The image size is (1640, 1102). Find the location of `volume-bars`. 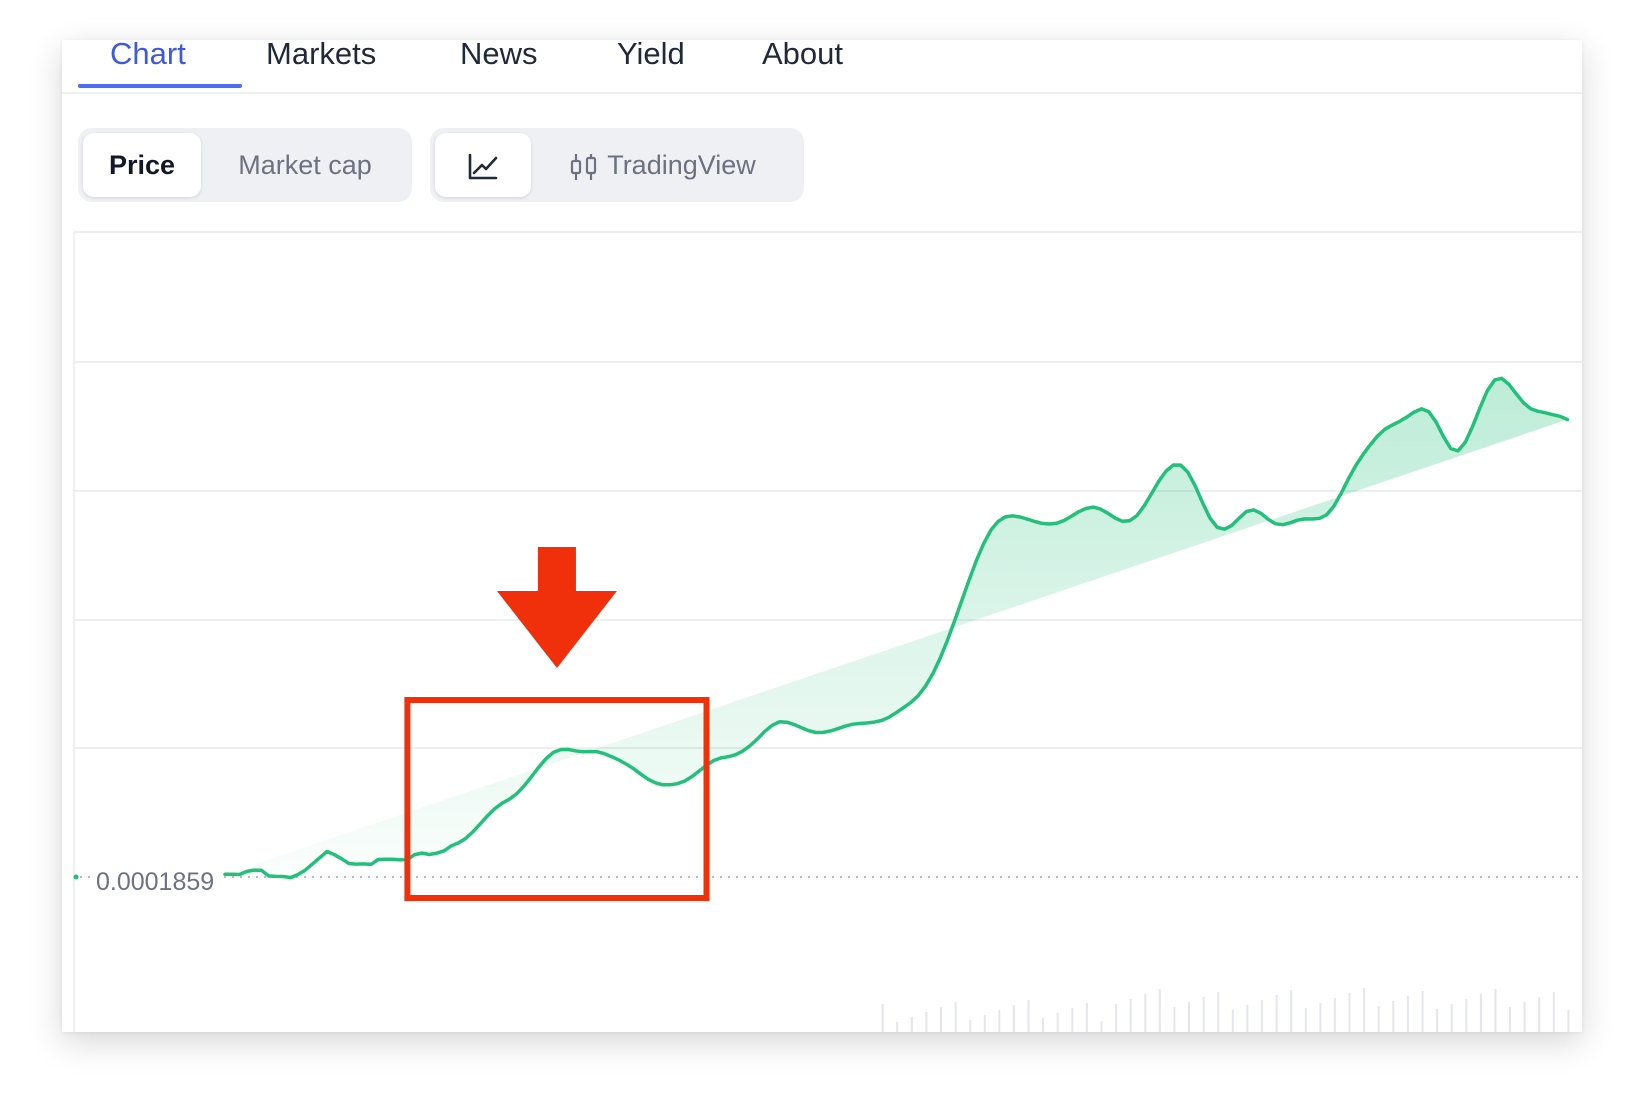

volume-bars is located at coordinates (1225, 1010).